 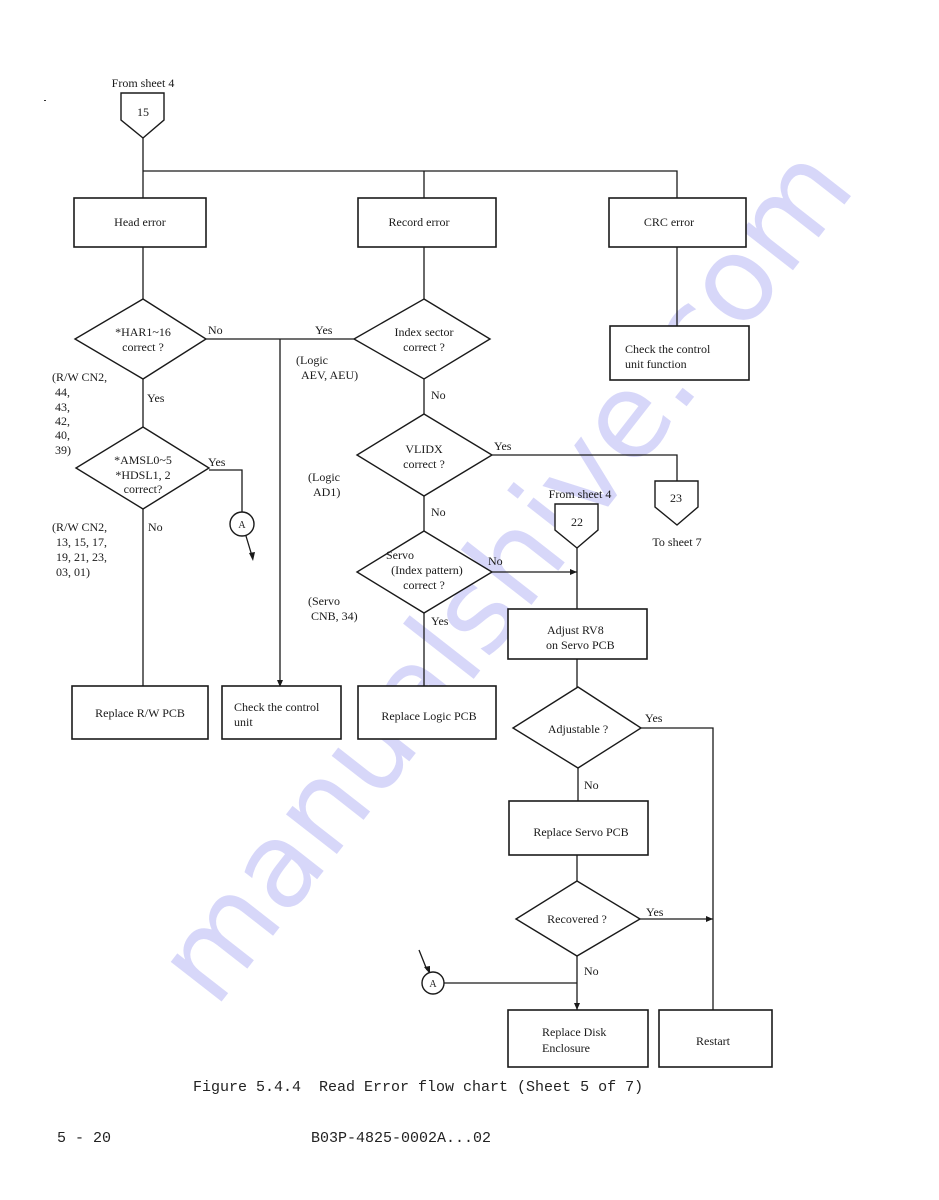 I want to click on adjustable-yes-label: Yes, so click(x=654, y=718).